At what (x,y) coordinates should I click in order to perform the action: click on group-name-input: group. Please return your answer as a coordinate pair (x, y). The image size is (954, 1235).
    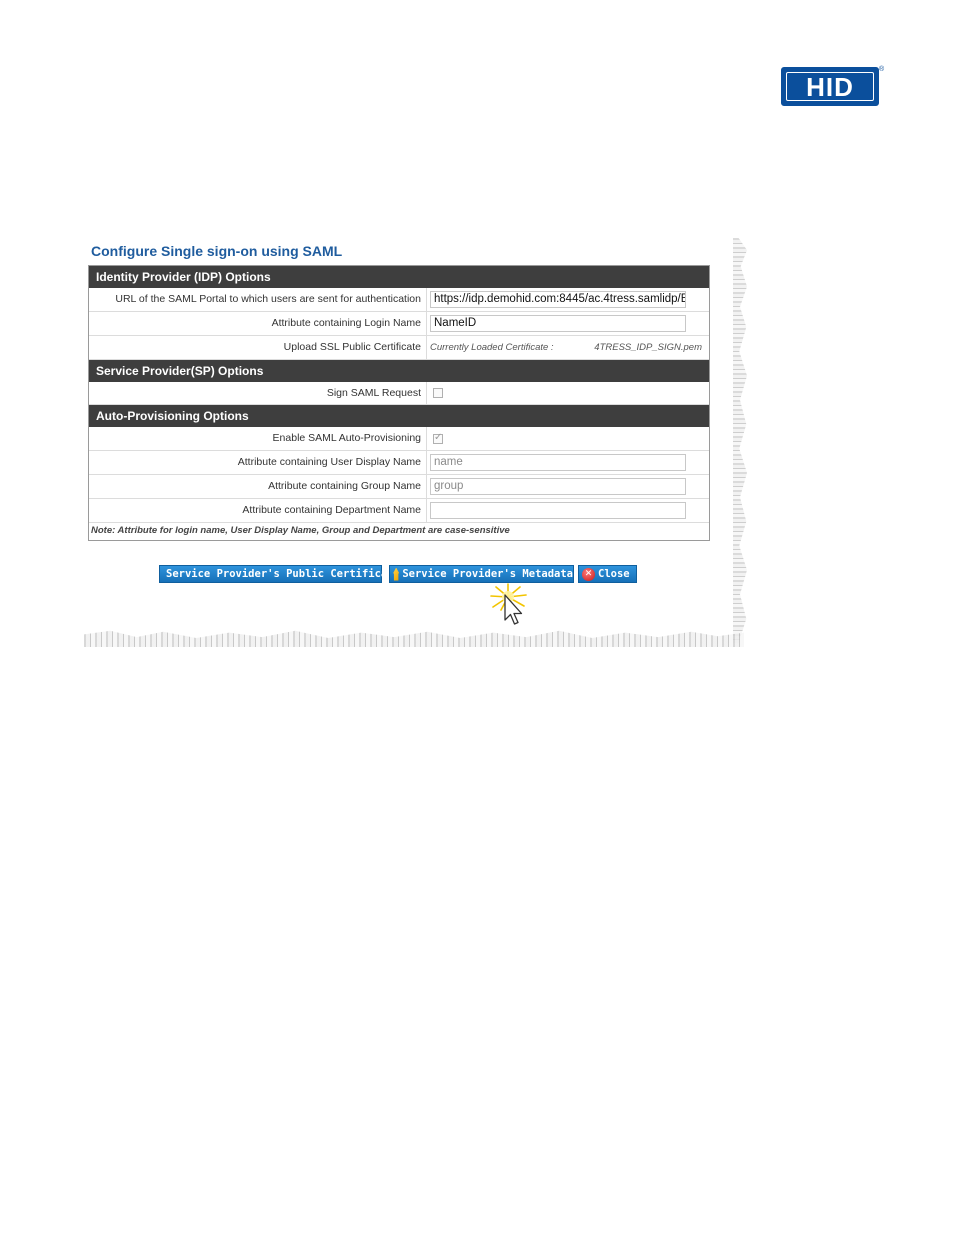
    Looking at the image, I should click on (558, 486).